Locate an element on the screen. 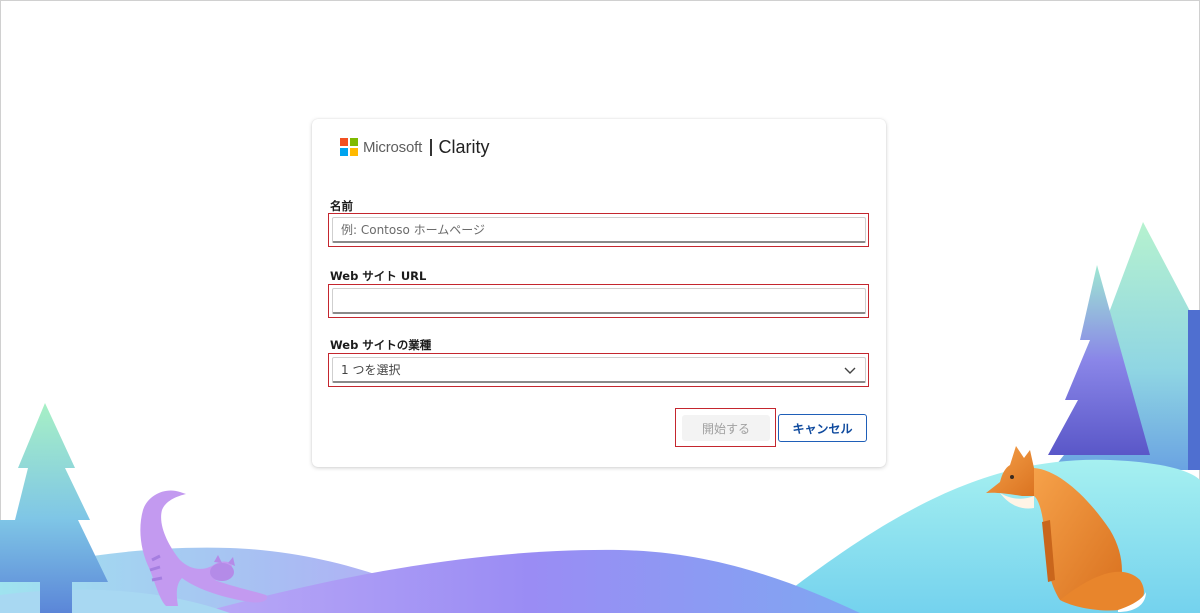 This screenshot has width=1200, height=613. brand-divider is located at coordinates (431, 147).